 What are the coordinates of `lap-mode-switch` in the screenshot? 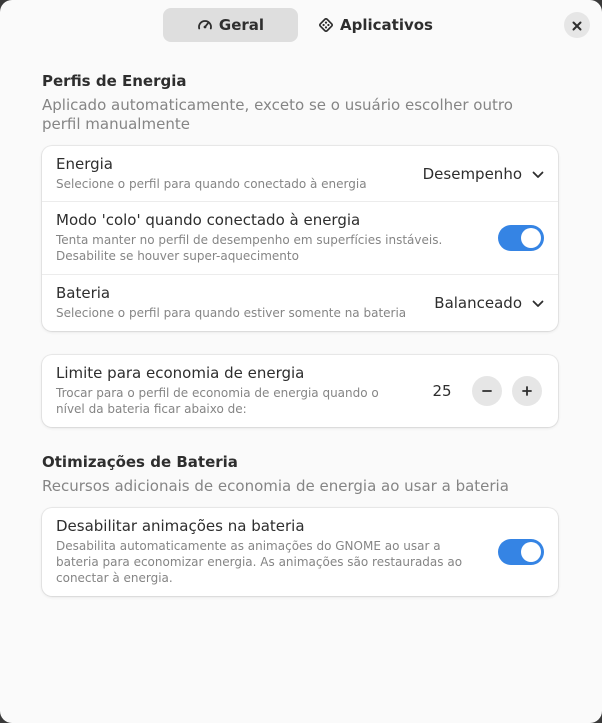 It's located at (521, 238).